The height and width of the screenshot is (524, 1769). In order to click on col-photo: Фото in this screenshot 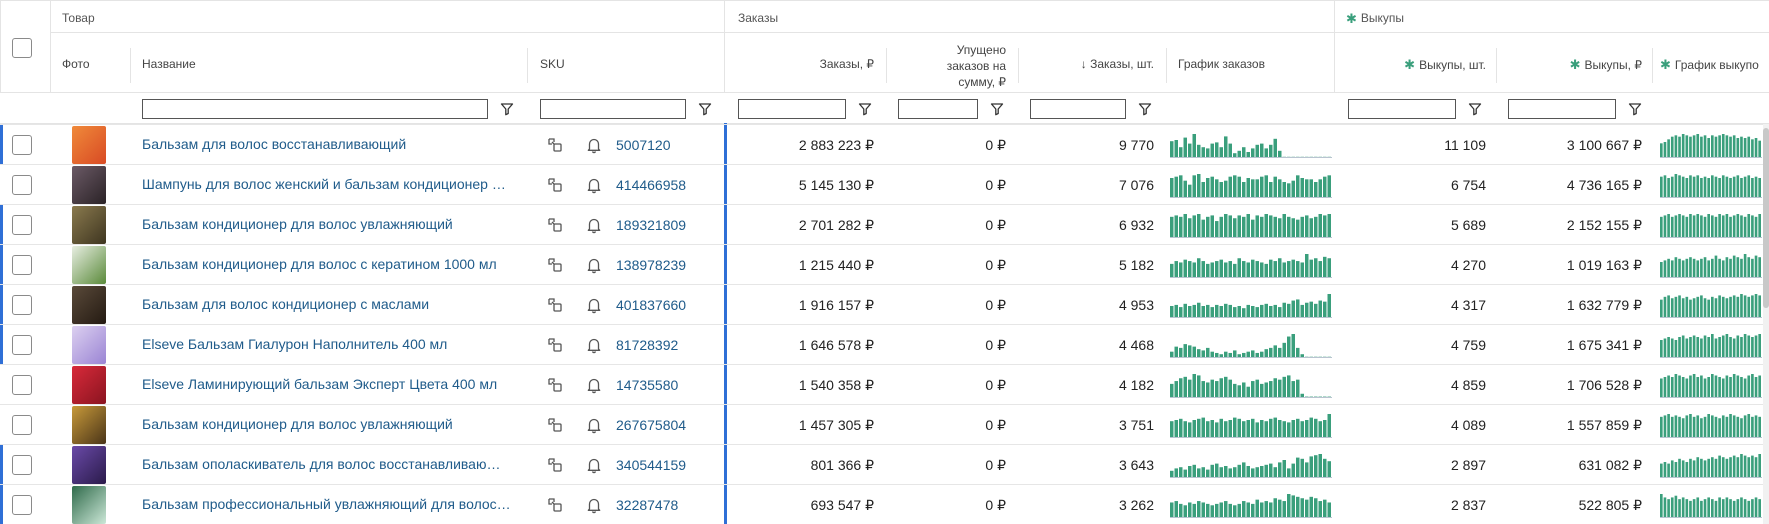, I will do `click(76, 64)`.